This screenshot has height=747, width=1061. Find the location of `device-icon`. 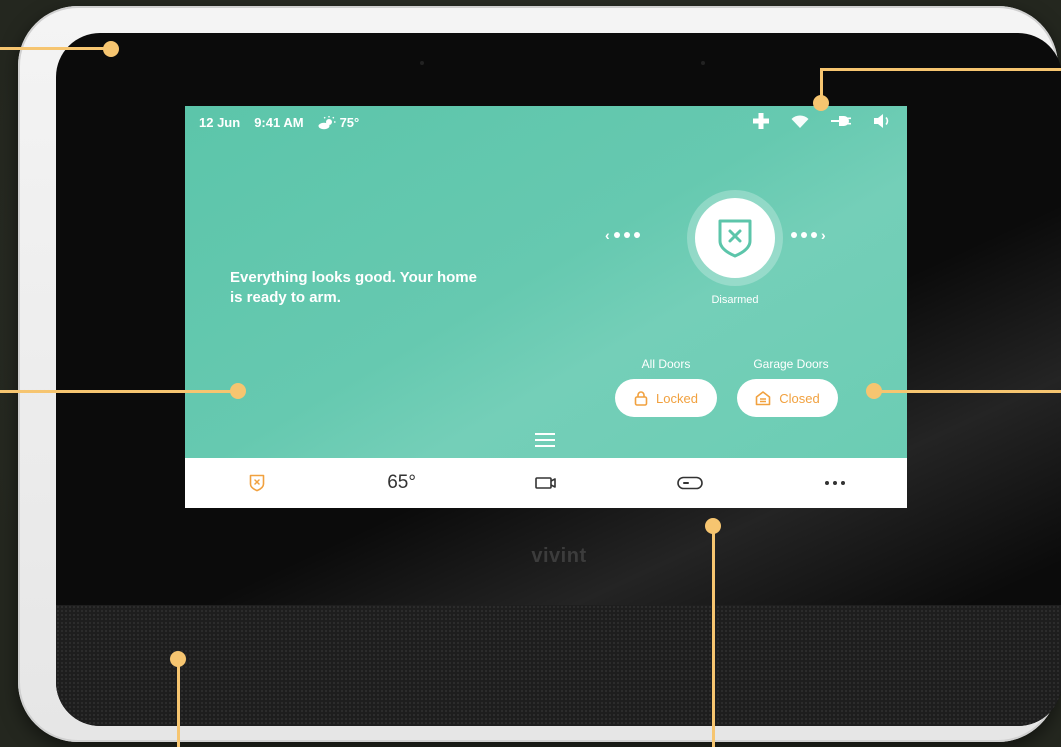

device-icon is located at coordinates (690, 483).